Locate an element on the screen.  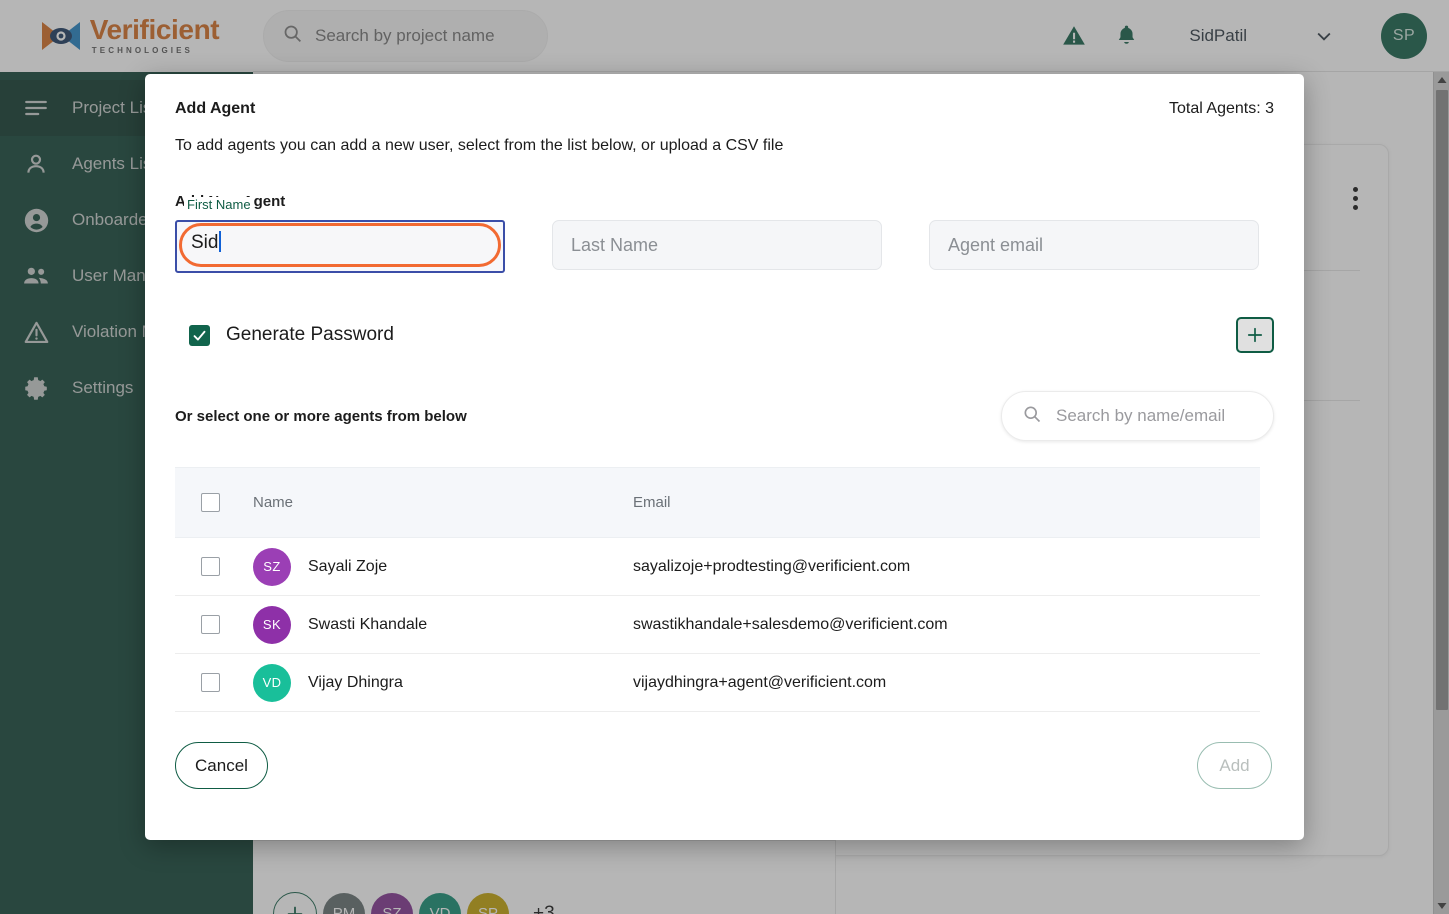
person-circle-icon is located at coordinates (36, 220).